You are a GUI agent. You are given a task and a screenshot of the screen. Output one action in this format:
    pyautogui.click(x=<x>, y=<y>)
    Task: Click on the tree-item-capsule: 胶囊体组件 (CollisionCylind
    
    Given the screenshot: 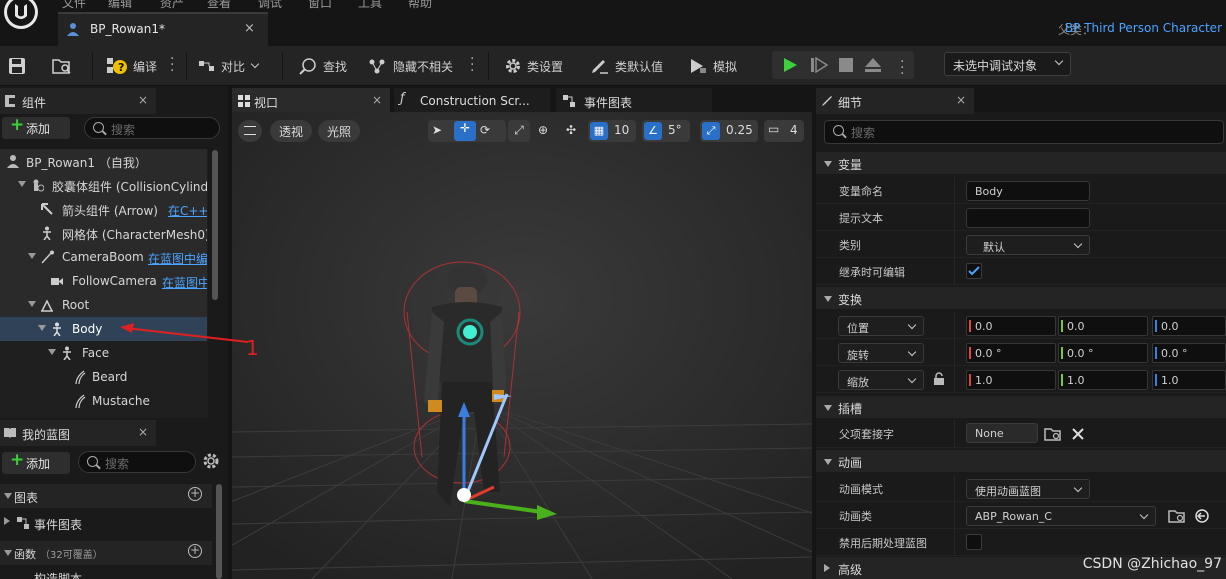 What is the action you would take?
    pyautogui.click(x=103, y=185)
    